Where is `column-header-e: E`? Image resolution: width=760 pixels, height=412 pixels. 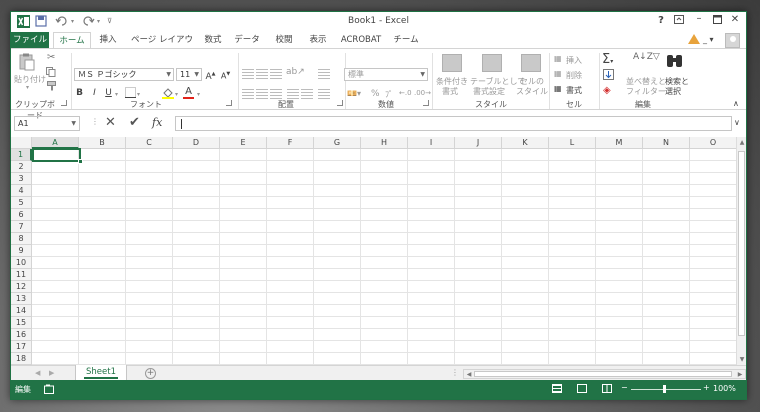 column-header-e: E is located at coordinates (243, 143).